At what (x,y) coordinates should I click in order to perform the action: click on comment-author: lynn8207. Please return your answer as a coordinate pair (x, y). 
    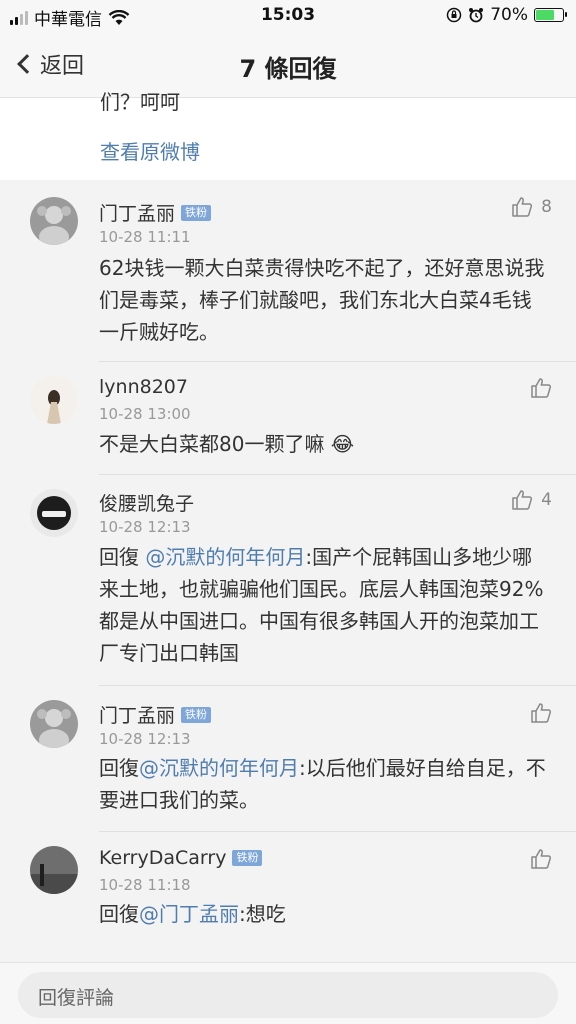
    Looking at the image, I should click on (143, 387).